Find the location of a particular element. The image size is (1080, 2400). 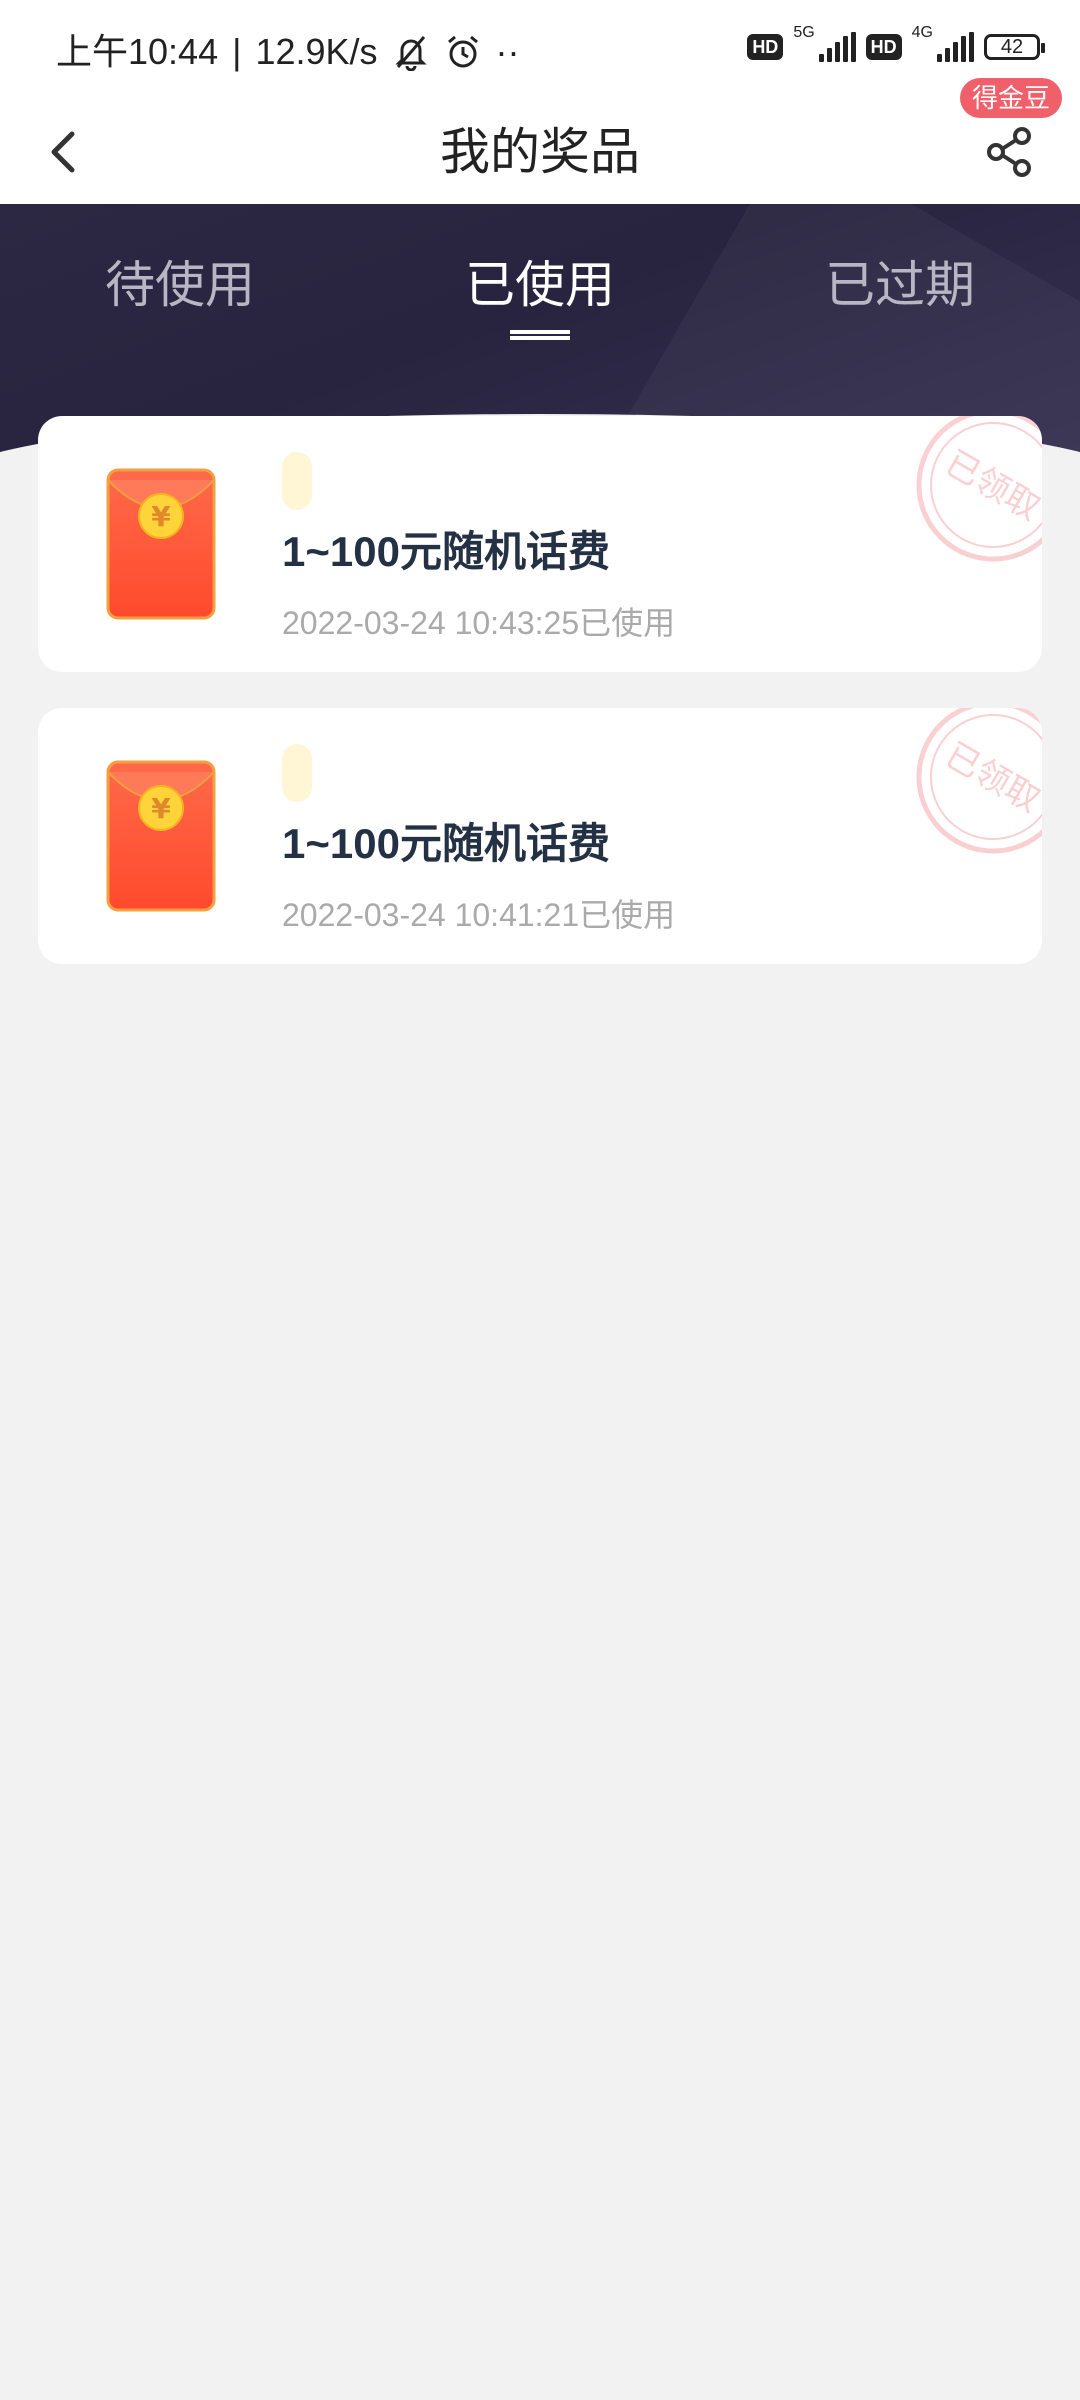

hd-badge: HD is located at coordinates (765, 47).